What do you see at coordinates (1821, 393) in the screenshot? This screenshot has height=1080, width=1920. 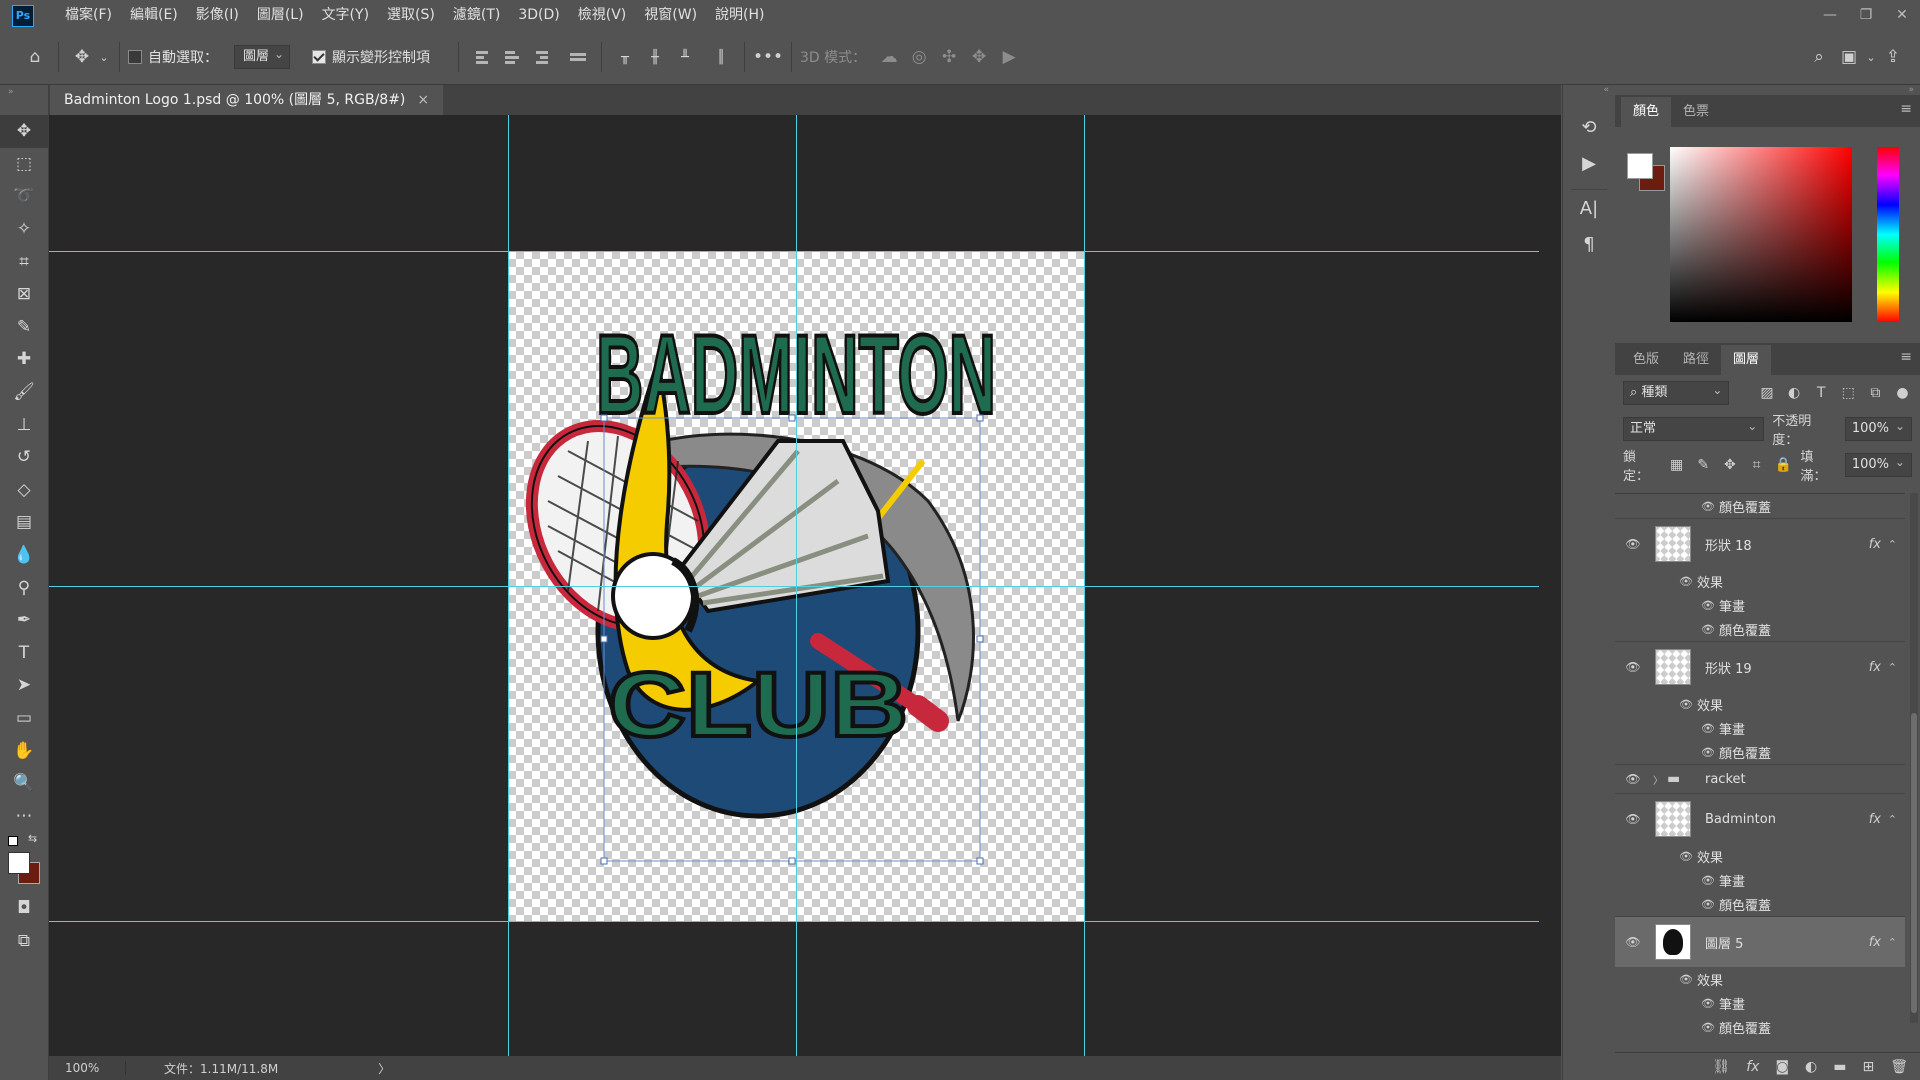 I see `filter-type-icon: T` at bounding box center [1821, 393].